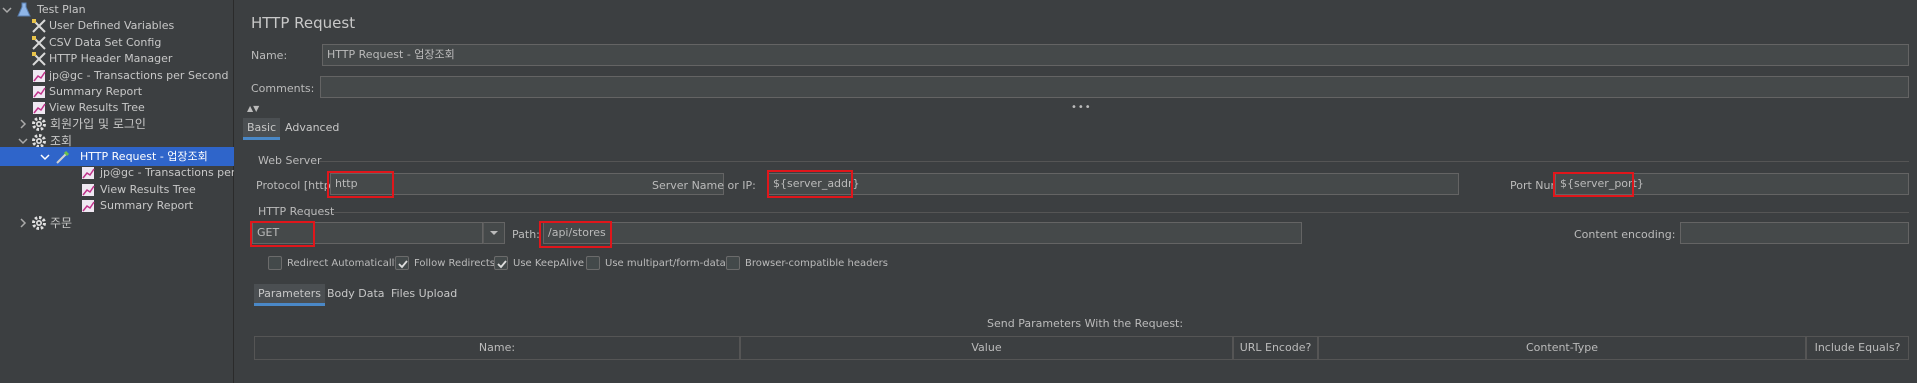  Describe the element at coordinates (454, 263) in the screenshot. I see `follow-redirects-label: Follow Redirects` at that location.